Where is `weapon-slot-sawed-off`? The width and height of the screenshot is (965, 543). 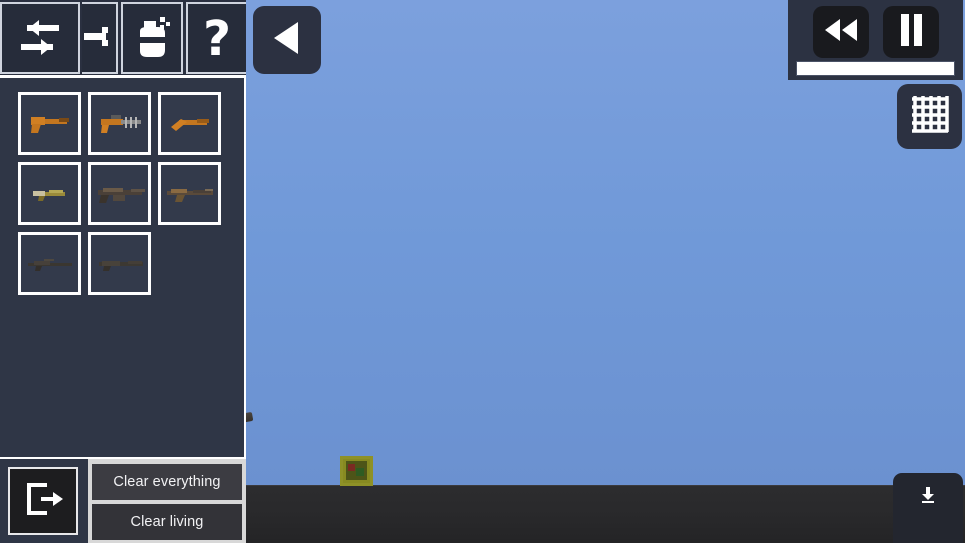 weapon-slot-sawed-off is located at coordinates (189, 123).